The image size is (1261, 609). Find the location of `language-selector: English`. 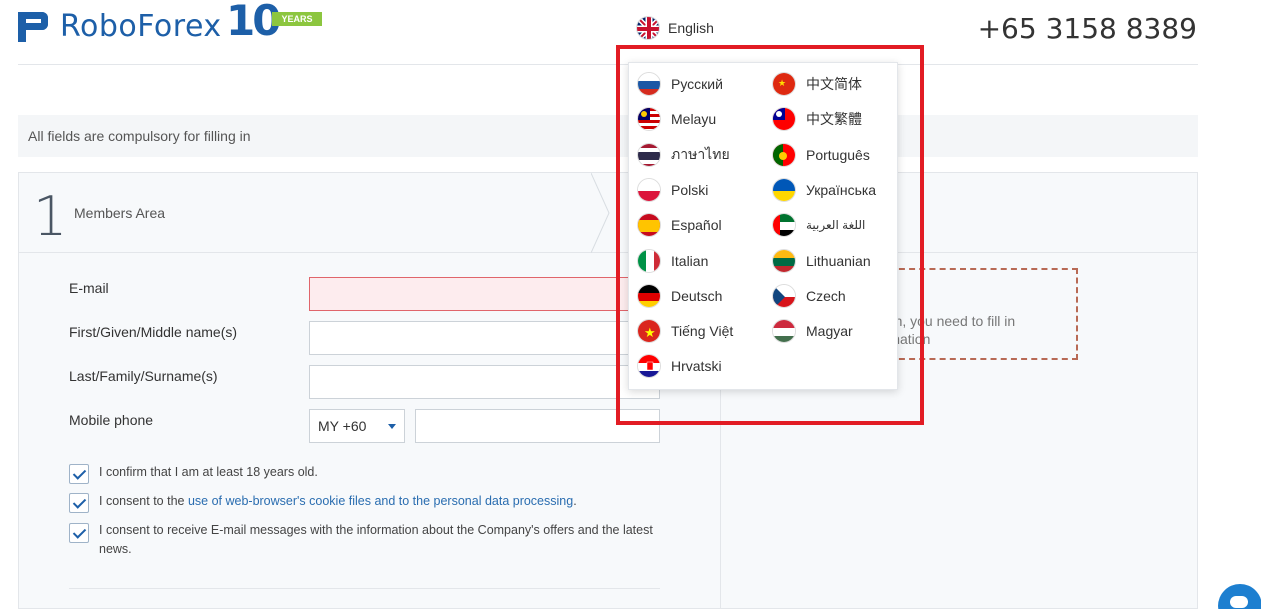

language-selector: English is located at coordinates (675, 28).